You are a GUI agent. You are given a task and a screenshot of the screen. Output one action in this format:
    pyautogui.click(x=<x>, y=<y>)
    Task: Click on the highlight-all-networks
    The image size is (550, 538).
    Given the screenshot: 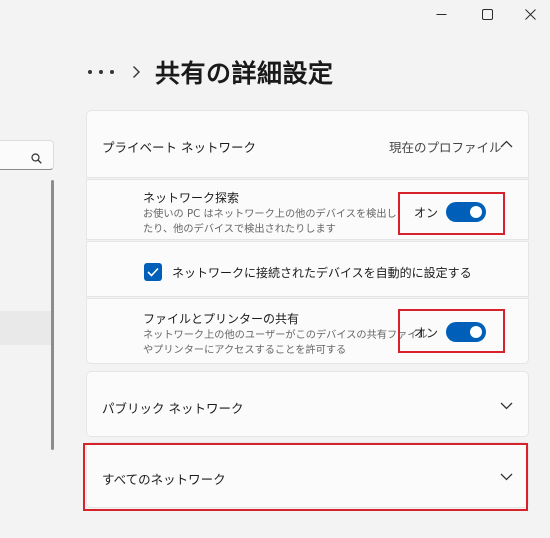 What is the action you would take?
    pyautogui.click(x=305, y=477)
    